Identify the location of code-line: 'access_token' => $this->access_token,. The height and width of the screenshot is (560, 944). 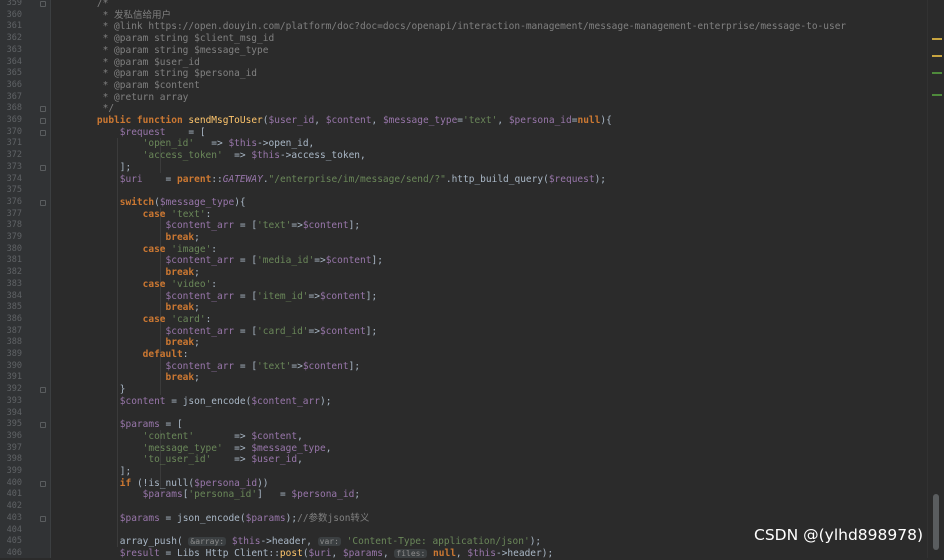
(220, 156).